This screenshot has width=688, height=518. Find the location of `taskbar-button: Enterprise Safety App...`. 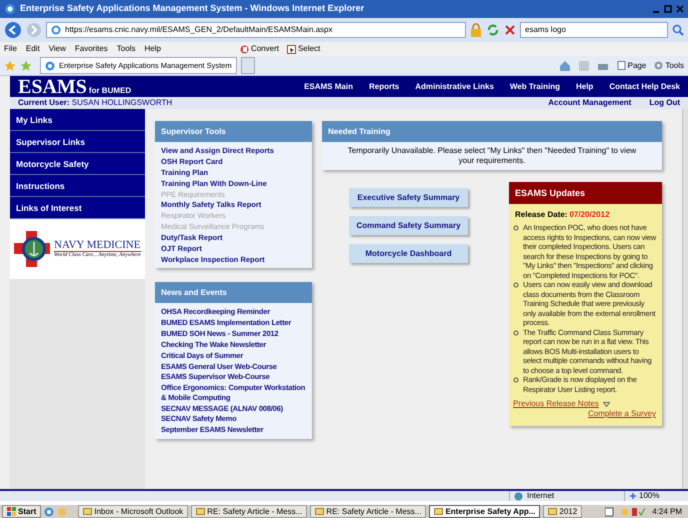

taskbar-button: Enterprise Safety App... is located at coordinates (484, 511).